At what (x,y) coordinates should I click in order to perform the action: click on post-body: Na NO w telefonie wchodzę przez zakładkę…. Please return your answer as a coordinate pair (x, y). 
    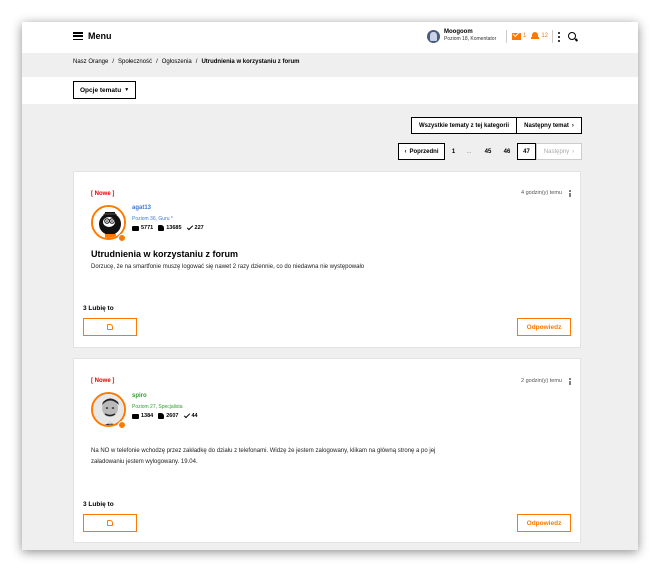
    Looking at the image, I should click on (263, 456).